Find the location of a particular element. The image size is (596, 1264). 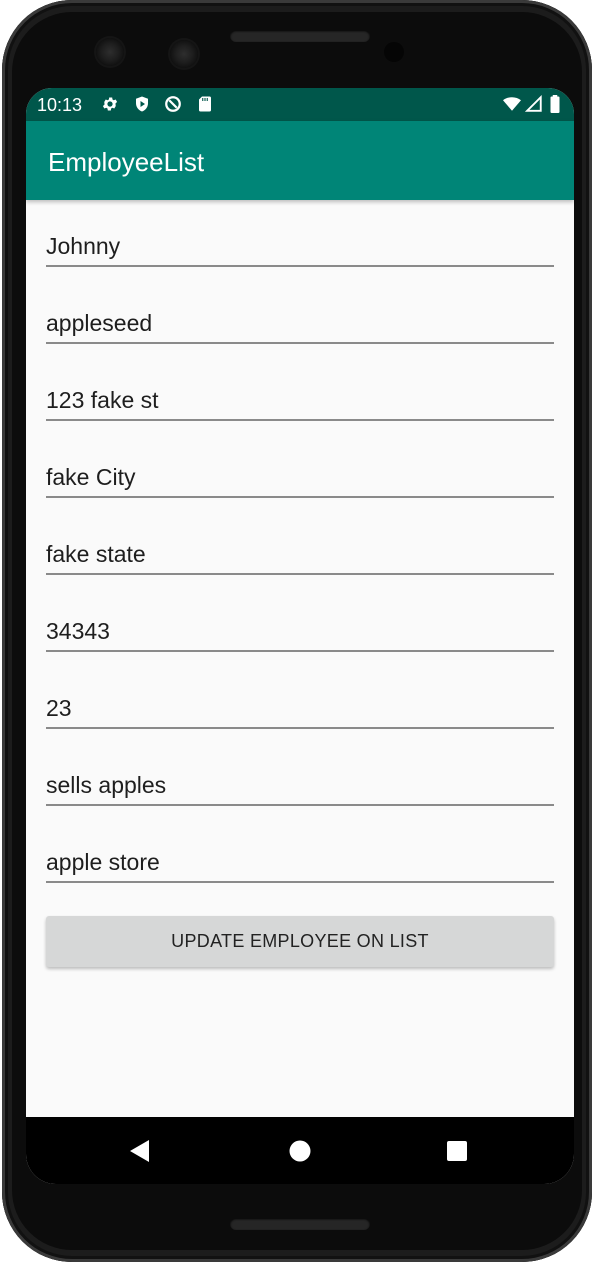

first-name-value: Johnny is located at coordinates (83, 246).